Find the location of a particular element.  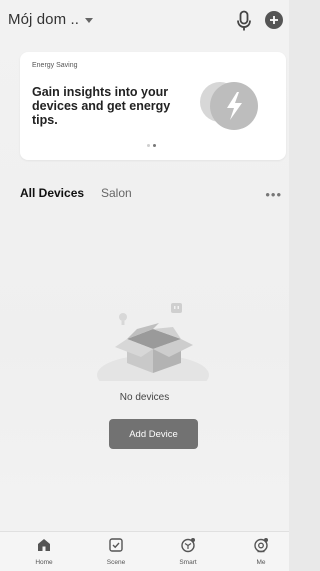

nav-home: Home is located at coordinates (44, 551).